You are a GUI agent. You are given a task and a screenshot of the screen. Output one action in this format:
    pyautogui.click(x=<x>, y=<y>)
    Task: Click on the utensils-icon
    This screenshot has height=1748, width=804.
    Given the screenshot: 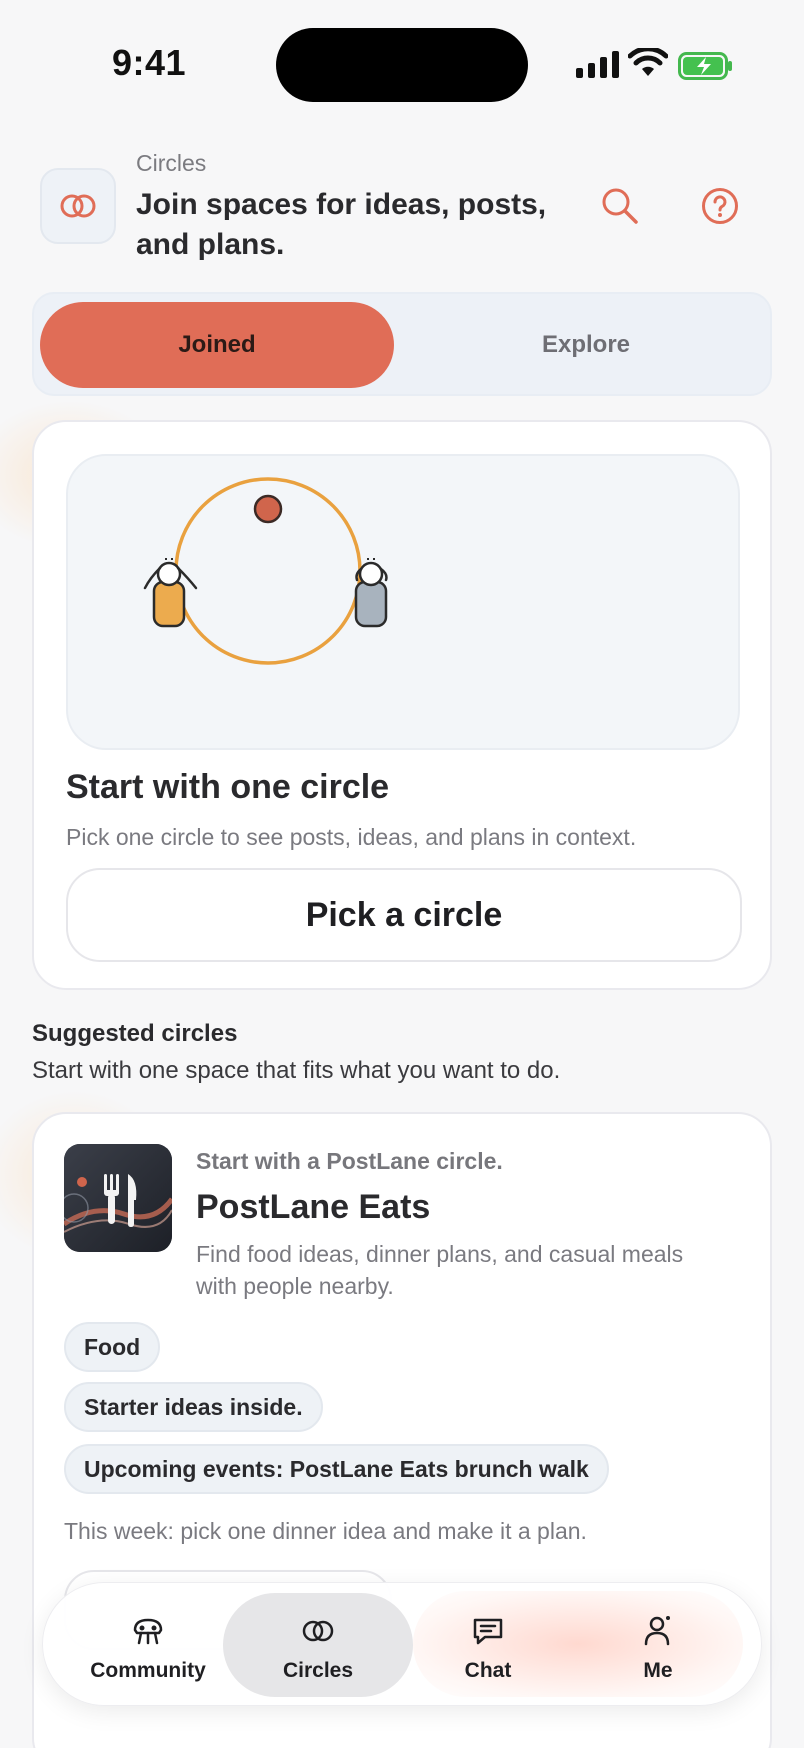 What is the action you would take?
    pyautogui.click(x=118, y=1198)
    